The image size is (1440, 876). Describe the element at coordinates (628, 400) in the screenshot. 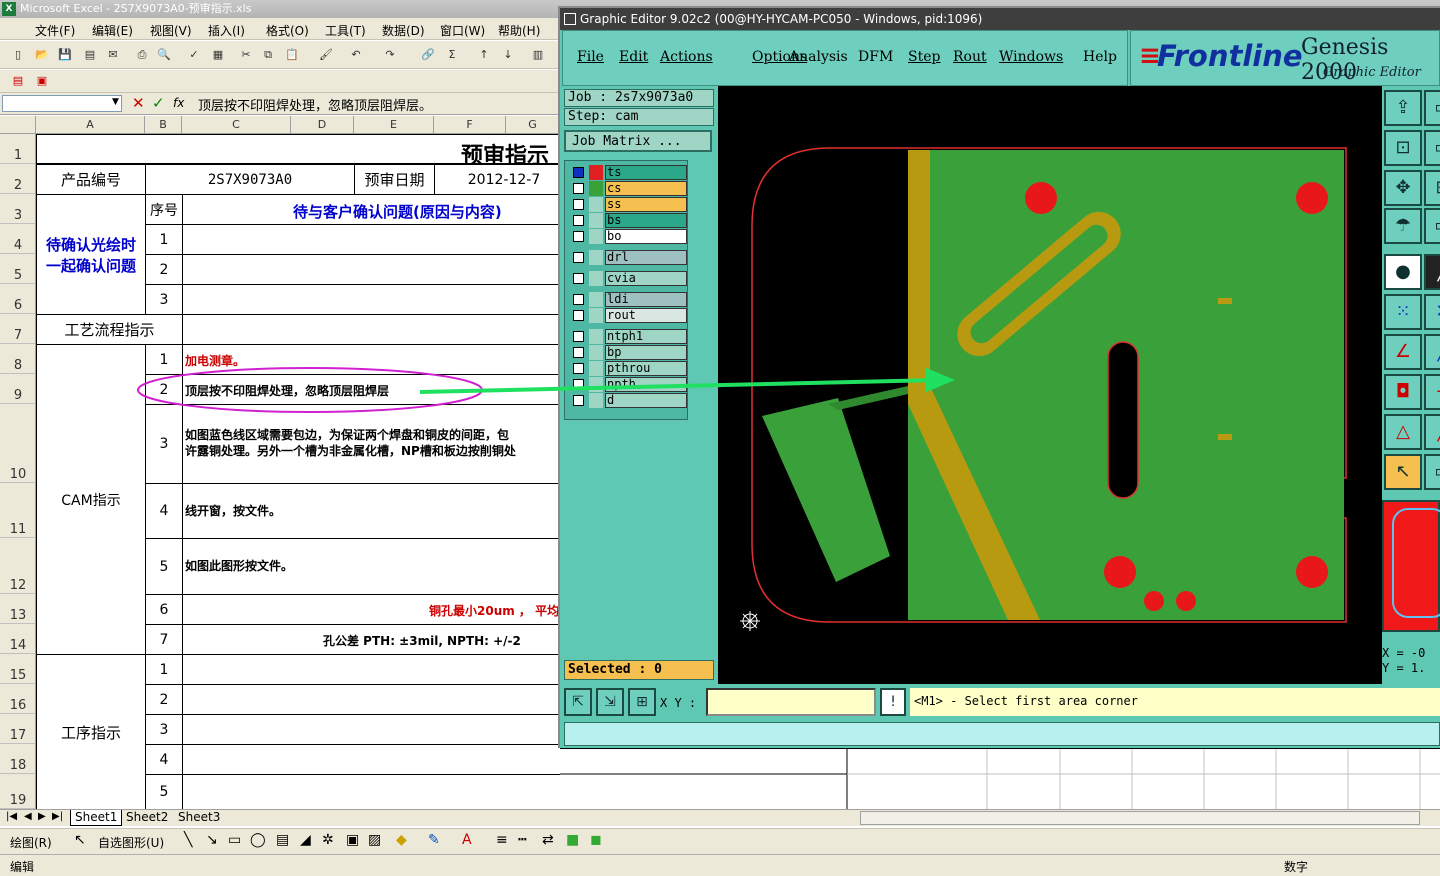

I see `layer-row-d: d` at that location.